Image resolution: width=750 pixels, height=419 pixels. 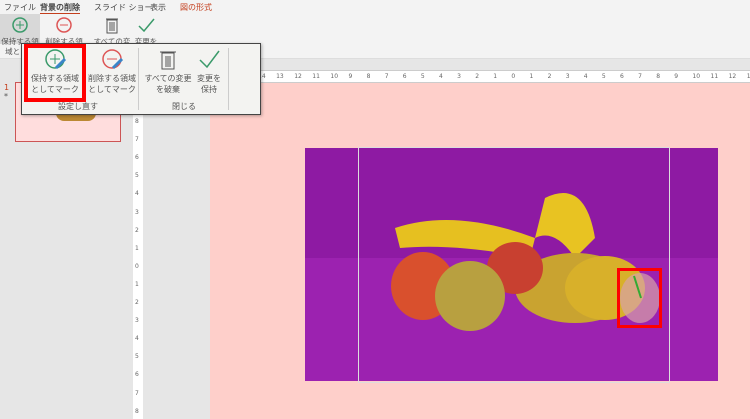 I want to click on tab-view: 表示, so click(x=158, y=7).